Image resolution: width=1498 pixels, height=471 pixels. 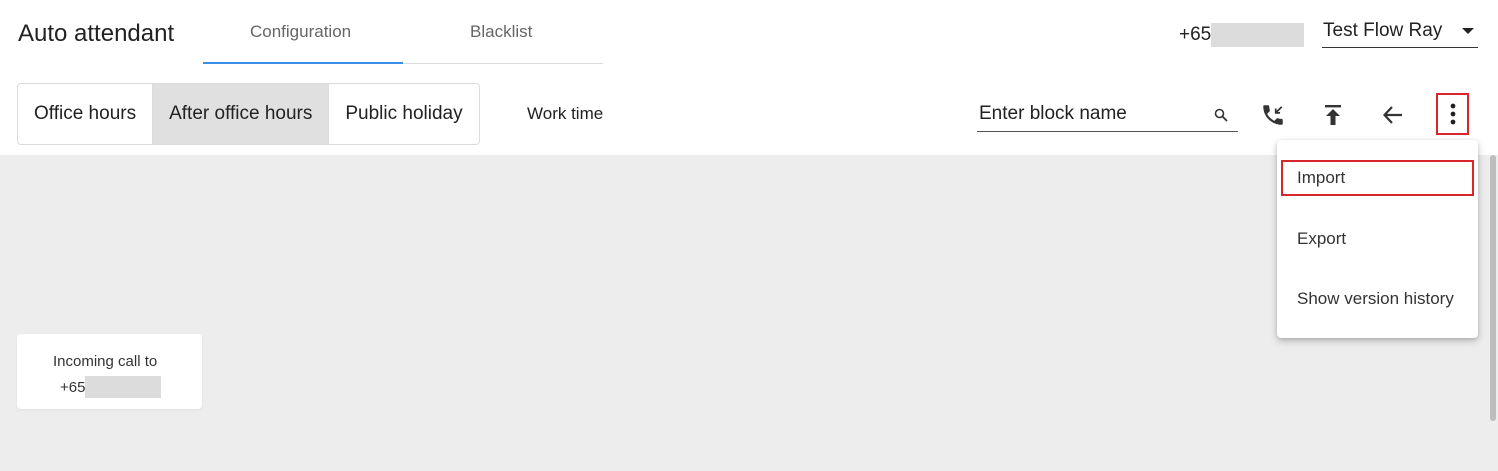 What do you see at coordinates (1221, 117) in the screenshot?
I see `search-icon` at bounding box center [1221, 117].